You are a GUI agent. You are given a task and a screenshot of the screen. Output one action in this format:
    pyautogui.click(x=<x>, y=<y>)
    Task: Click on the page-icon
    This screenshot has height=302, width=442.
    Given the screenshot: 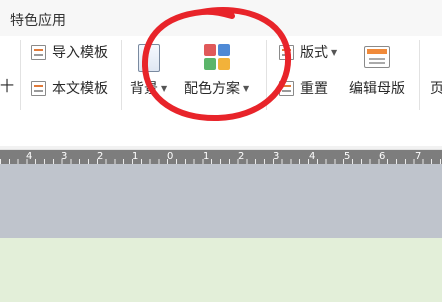 What is the action you would take?
    pyautogui.click(x=148, y=58)
    